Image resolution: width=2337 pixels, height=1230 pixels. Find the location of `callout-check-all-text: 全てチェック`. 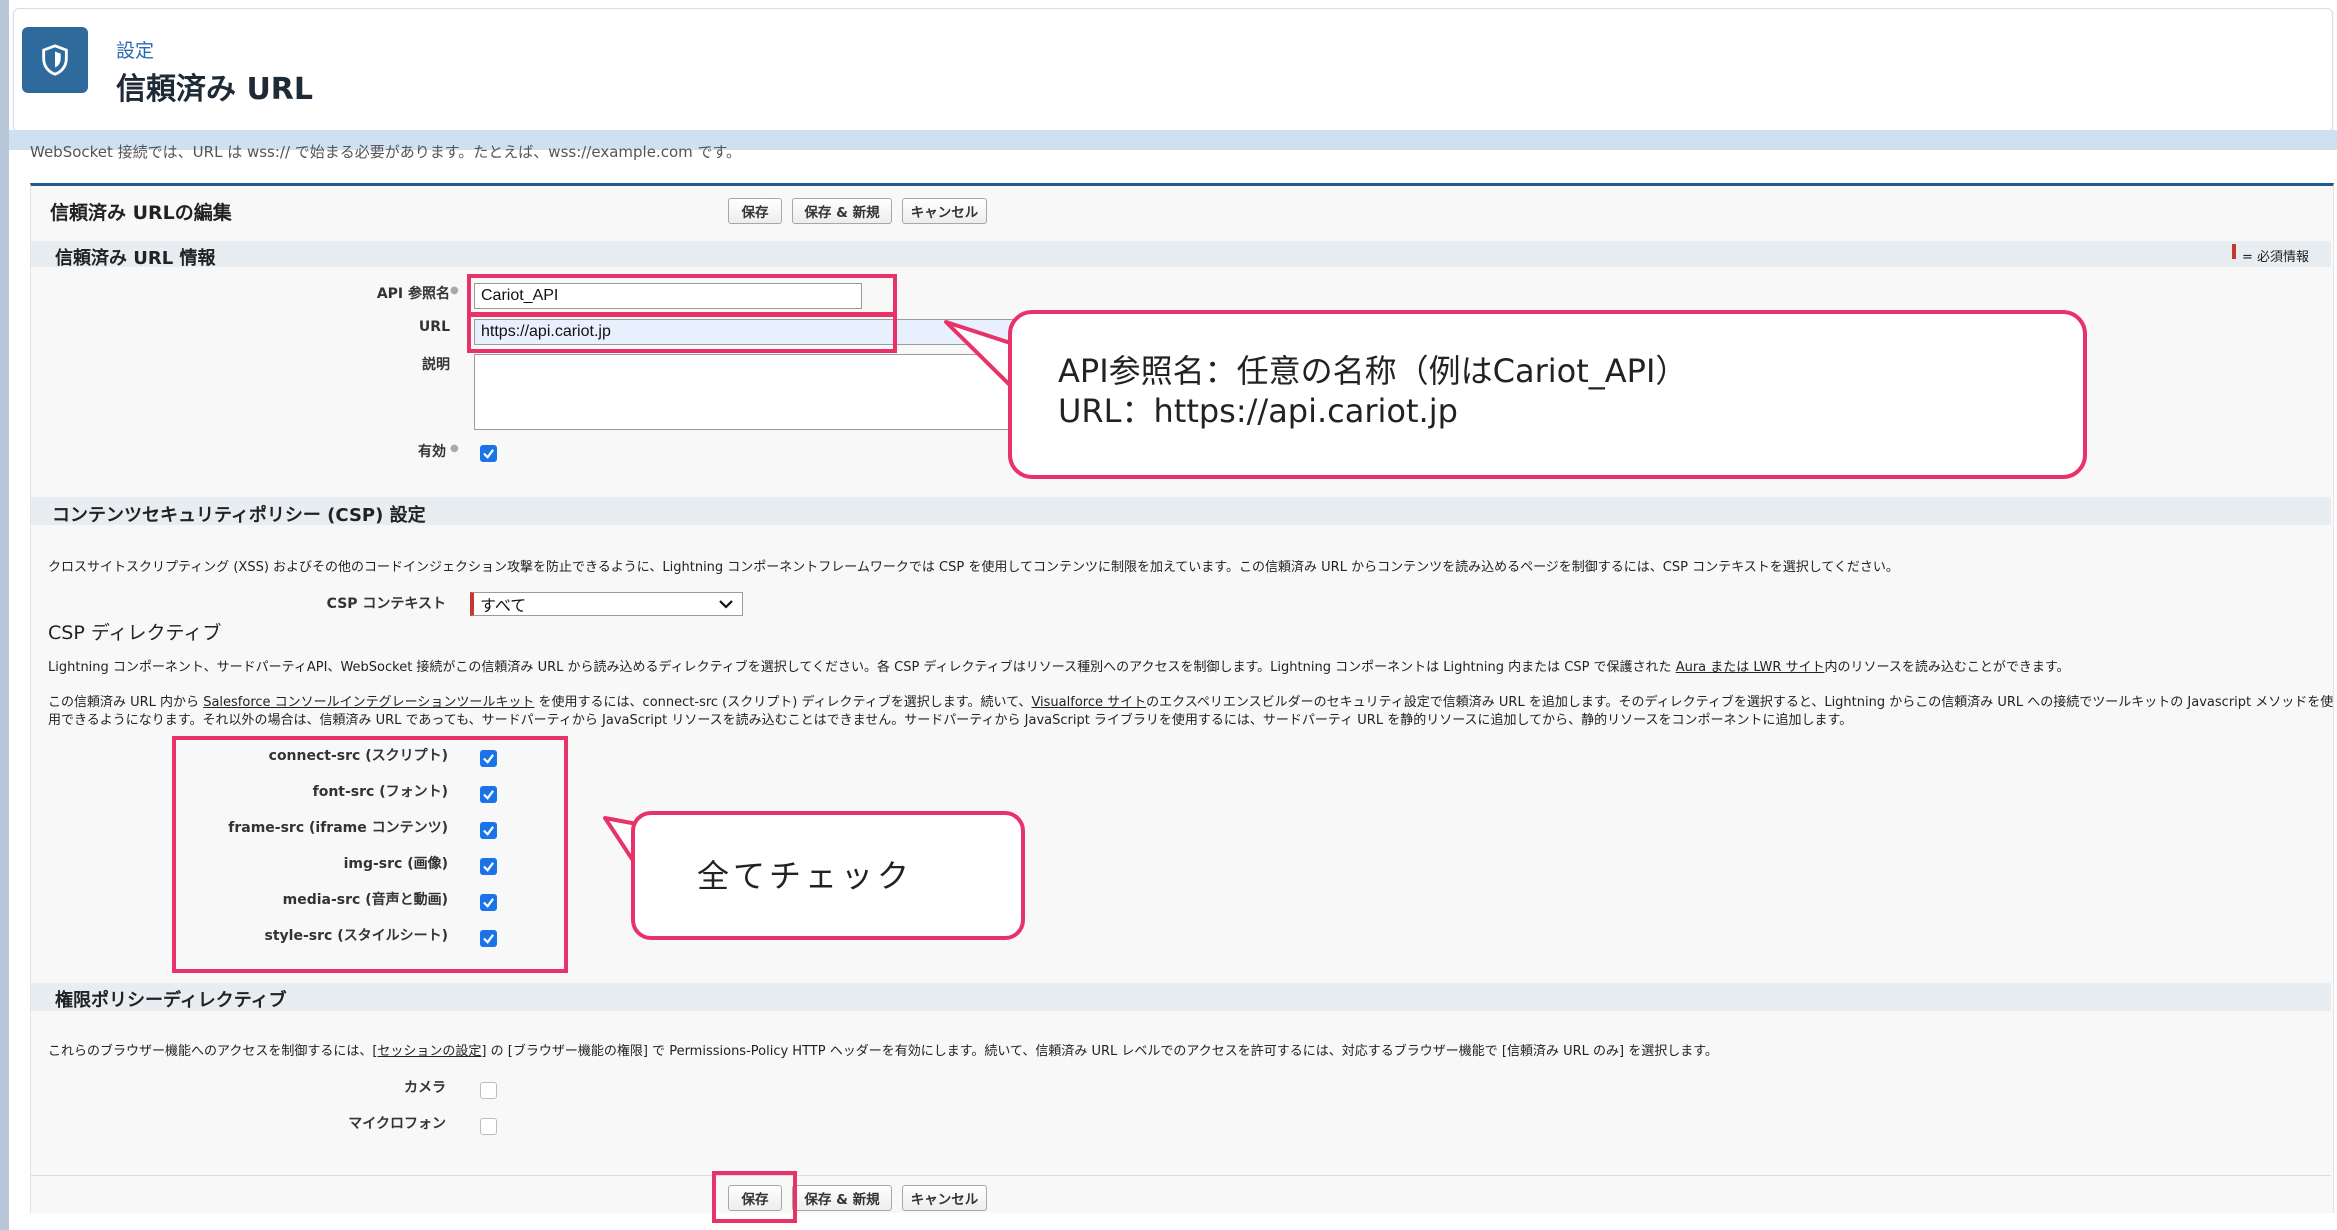

callout-check-all-text: 全てチェック is located at coordinates (805, 876).